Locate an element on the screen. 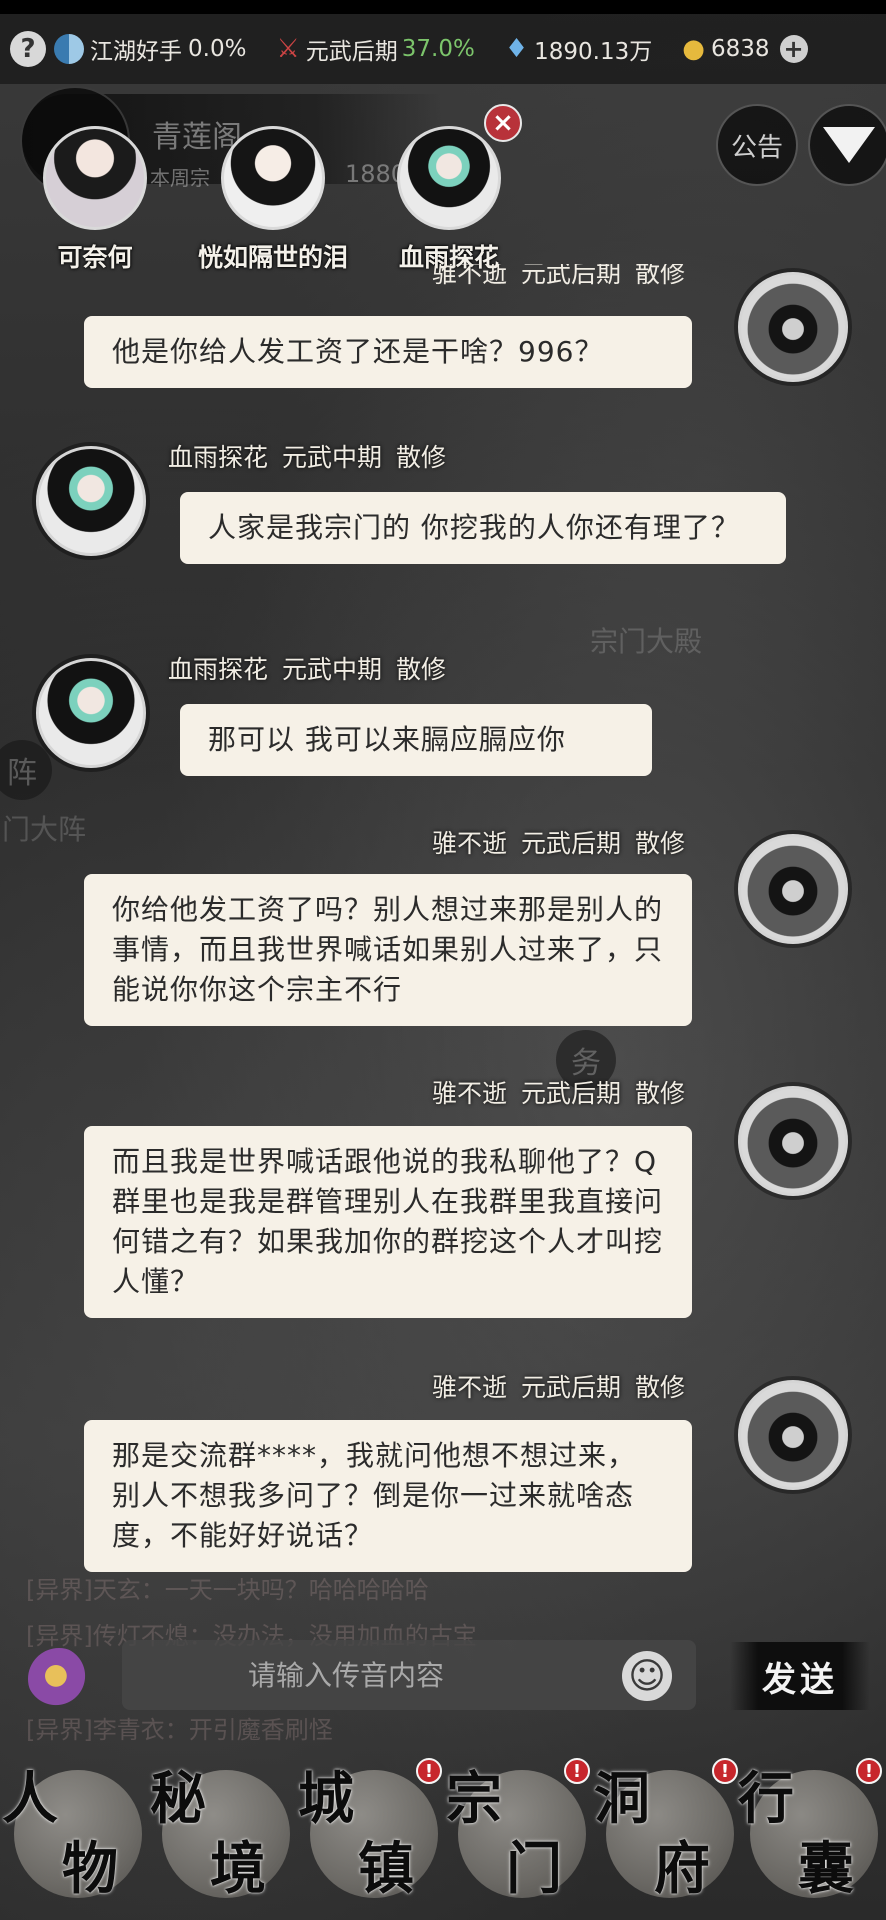 The image size is (886, 1920). nav-label: 府 is located at coordinates (682, 1869).